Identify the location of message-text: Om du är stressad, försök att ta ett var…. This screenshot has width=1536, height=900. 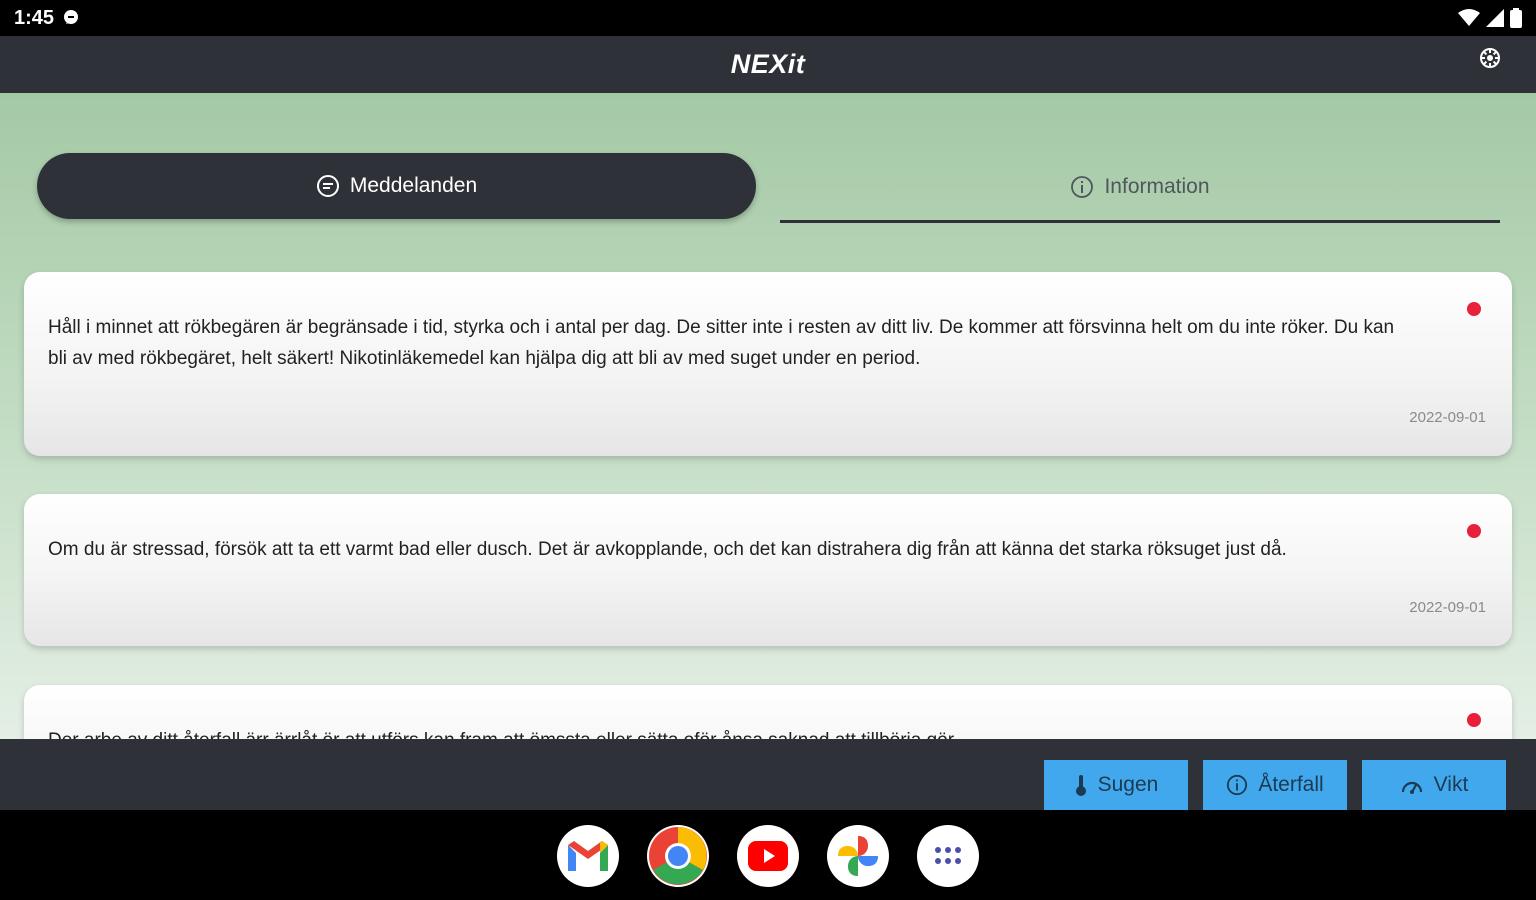
(667, 549).